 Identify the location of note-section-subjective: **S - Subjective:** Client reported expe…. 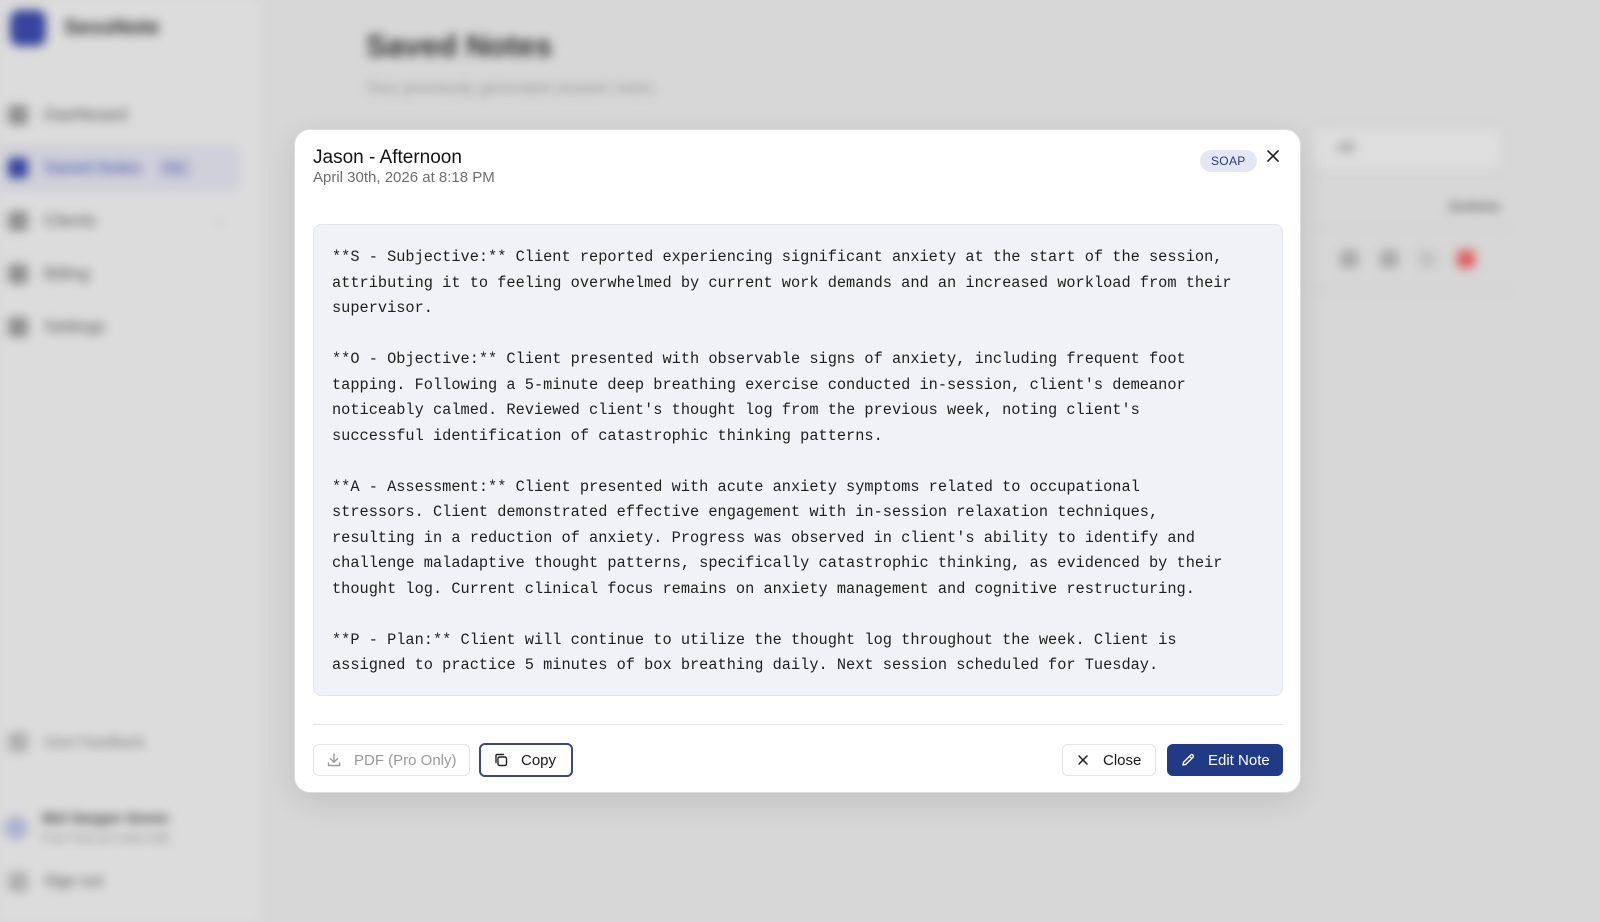
(782, 282).